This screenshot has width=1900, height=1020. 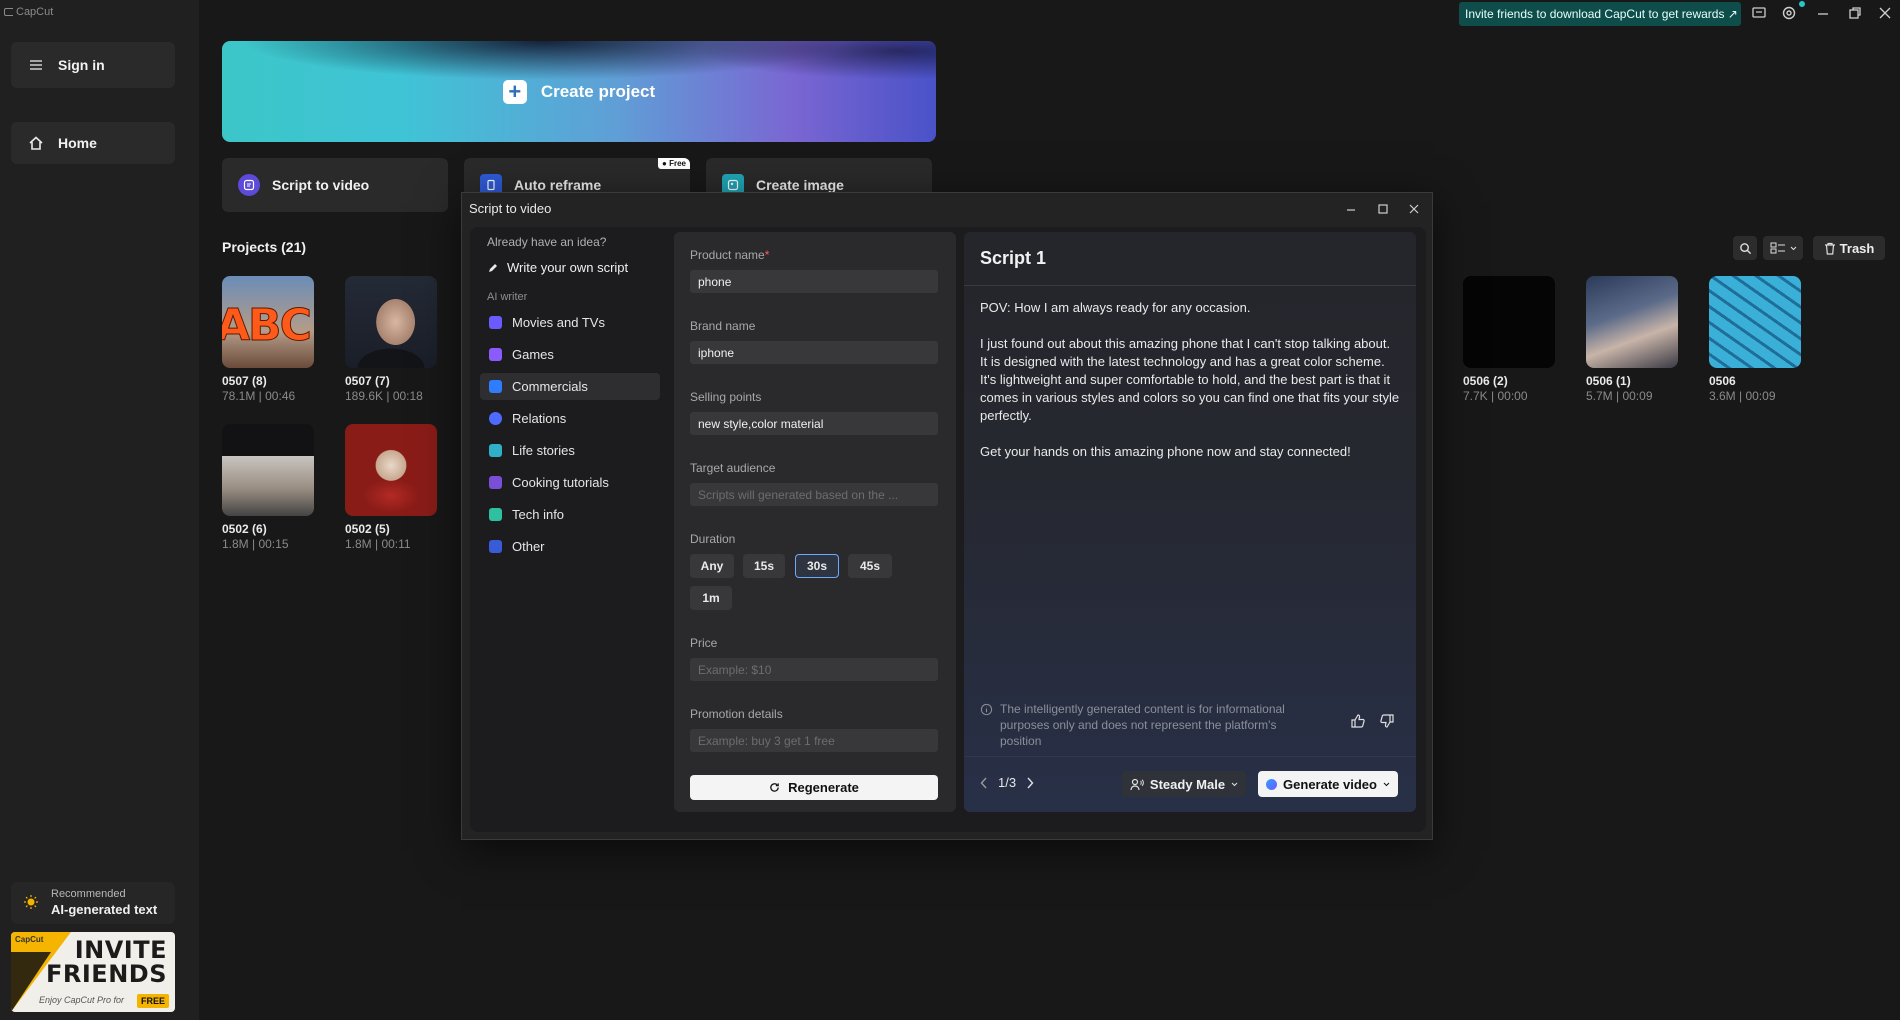 What do you see at coordinates (495, 354) in the screenshot?
I see `gamepad-icon` at bounding box center [495, 354].